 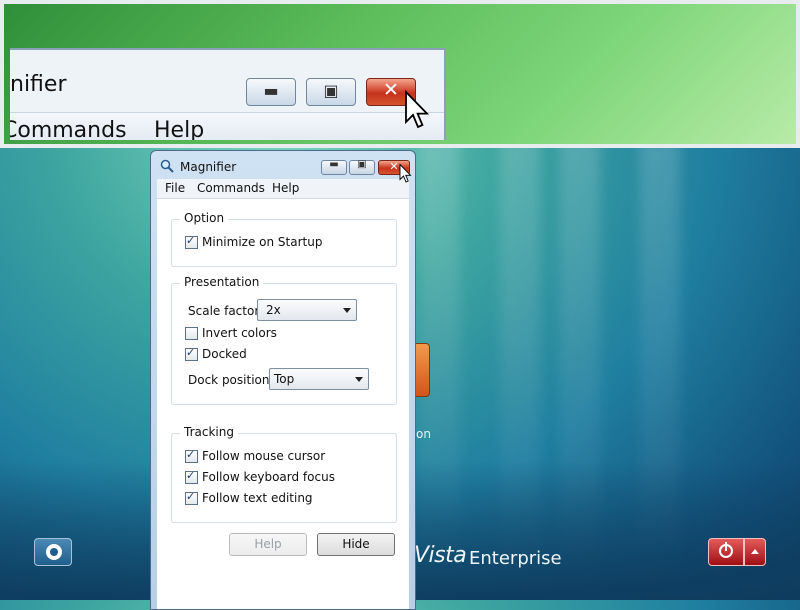 I want to click on presentation-group-label: Presentation, so click(x=222, y=282).